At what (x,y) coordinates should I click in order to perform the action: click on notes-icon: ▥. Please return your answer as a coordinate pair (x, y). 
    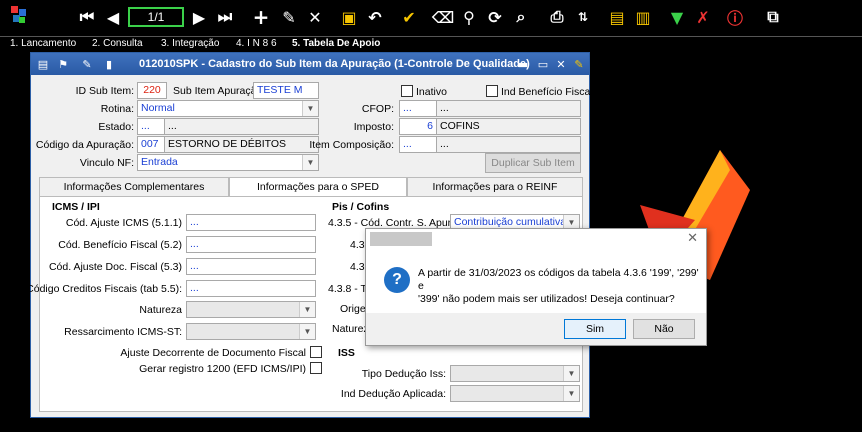
    Looking at the image, I should click on (643, 17).